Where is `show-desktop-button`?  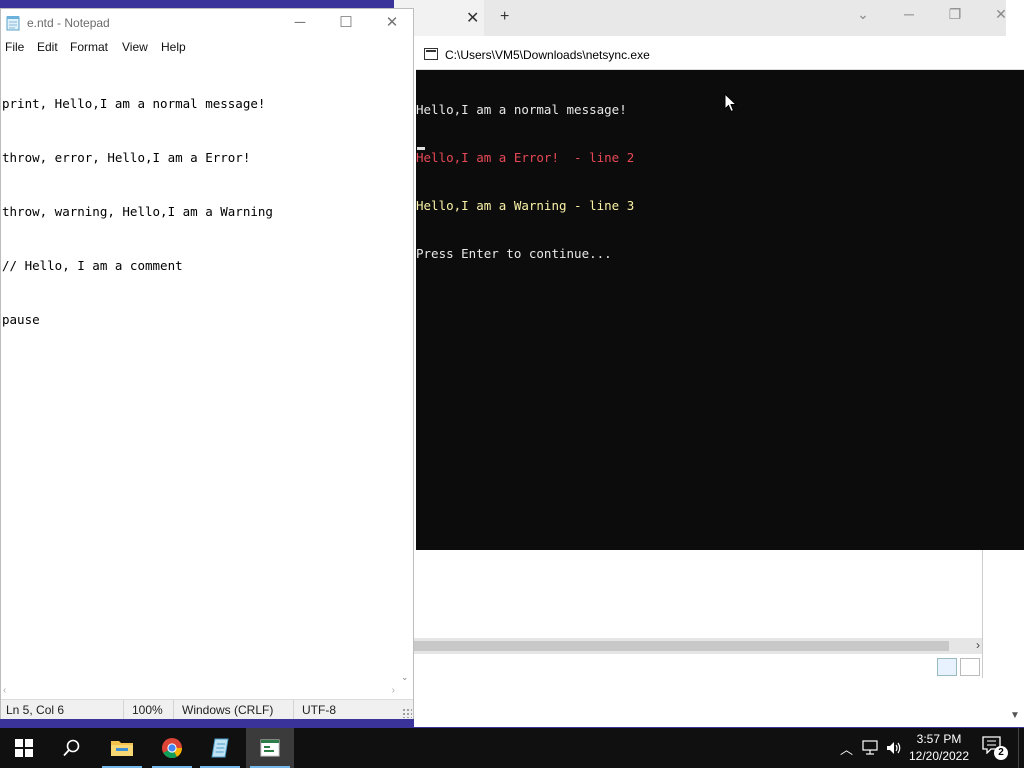 show-desktop-button is located at coordinates (1021, 748).